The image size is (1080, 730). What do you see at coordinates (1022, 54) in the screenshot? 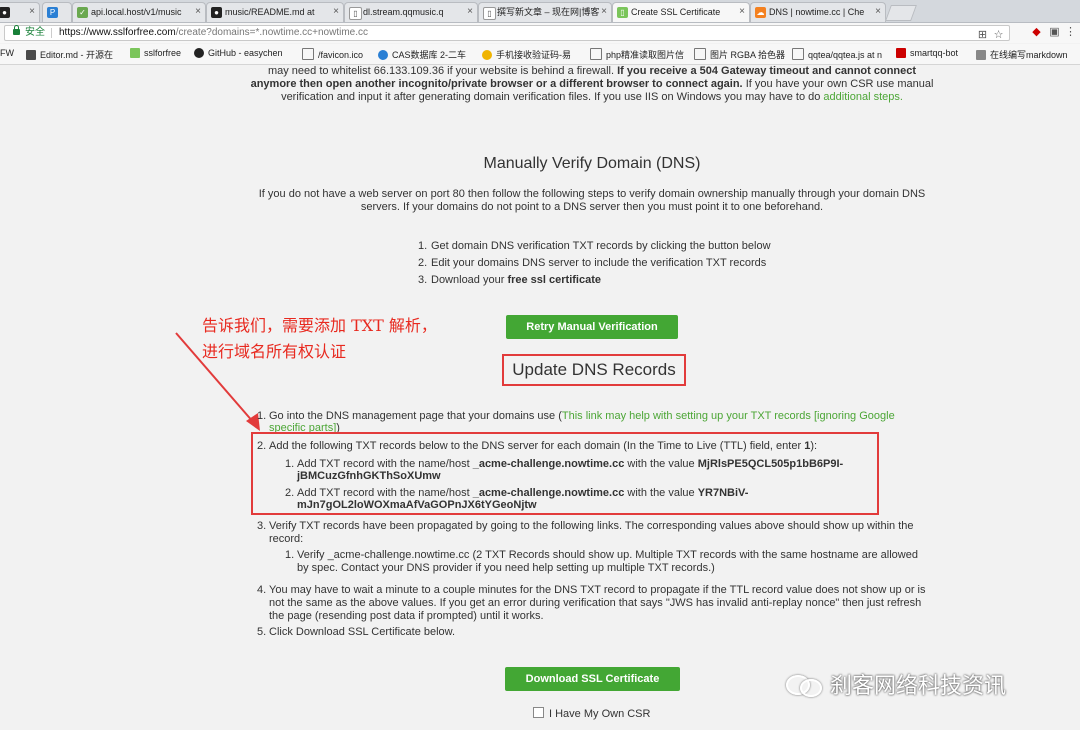
I see `bookmark-item: 在线编写markdown` at bounding box center [1022, 54].